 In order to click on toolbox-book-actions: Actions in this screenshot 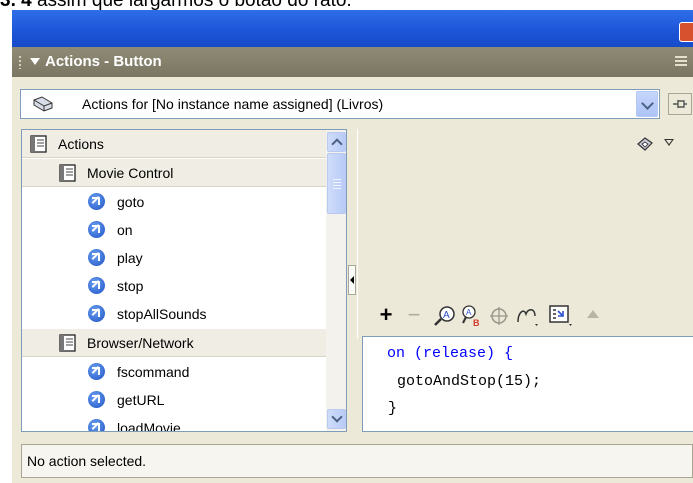, I will do `click(174, 144)`.